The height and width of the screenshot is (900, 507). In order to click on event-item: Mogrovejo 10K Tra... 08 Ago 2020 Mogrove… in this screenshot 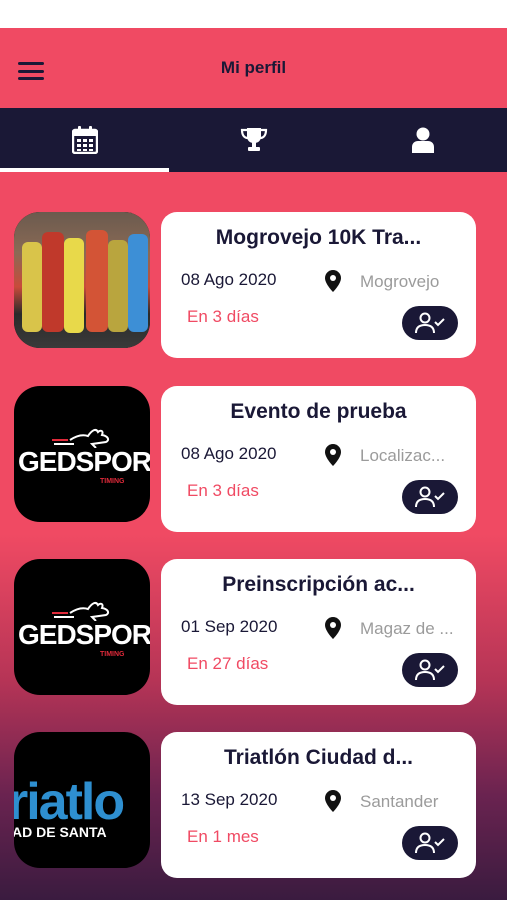, I will do `click(245, 285)`.